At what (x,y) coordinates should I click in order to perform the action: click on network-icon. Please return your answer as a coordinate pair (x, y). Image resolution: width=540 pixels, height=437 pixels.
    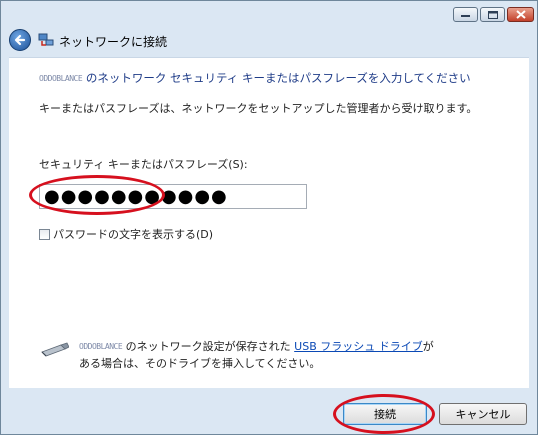
    Looking at the image, I should click on (46, 39).